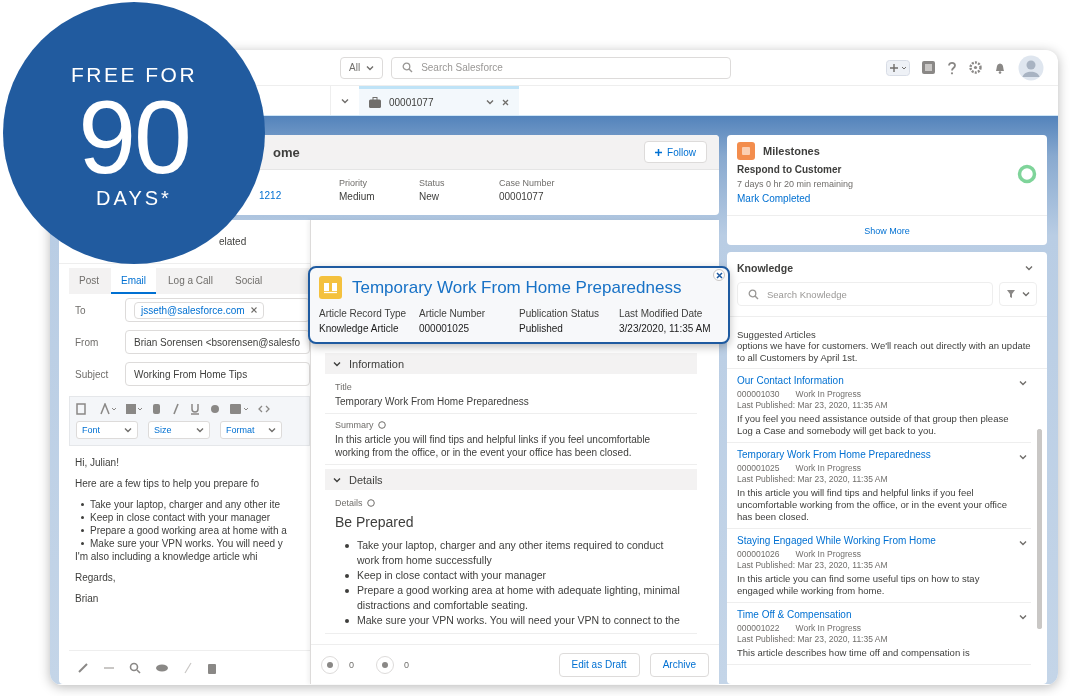 Image resolution: width=1072 pixels, height=696 pixels. What do you see at coordinates (87, 598) in the screenshot?
I see `body-text: Brian` at bounding box center [87, 598].